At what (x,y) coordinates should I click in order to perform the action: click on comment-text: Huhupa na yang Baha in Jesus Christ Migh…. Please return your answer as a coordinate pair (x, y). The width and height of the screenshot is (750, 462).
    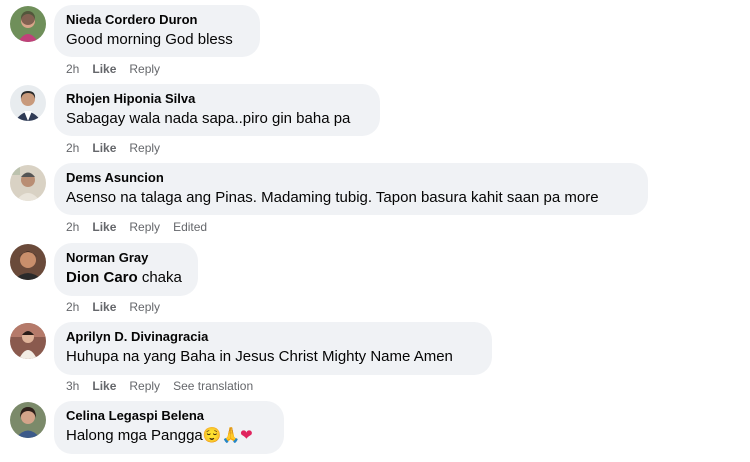
    Looking at the image, I should click on (259, 356).